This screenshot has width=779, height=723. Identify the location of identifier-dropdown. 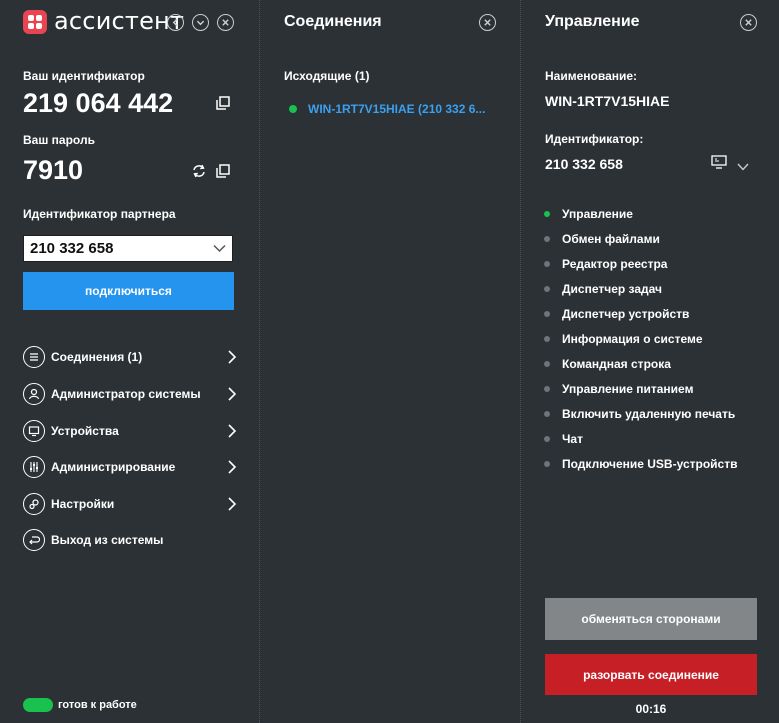
(743, 167).